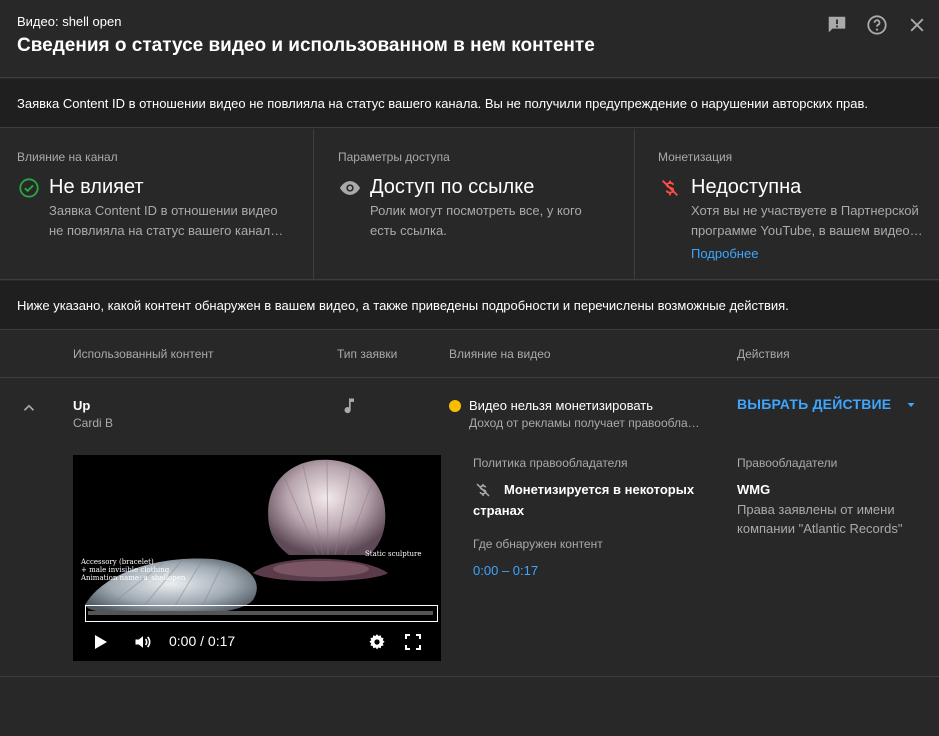 The height and width of the screenshot is (736, 939). I want to click on found-range-link: 0:00 – 0:17, so click(505, 570).